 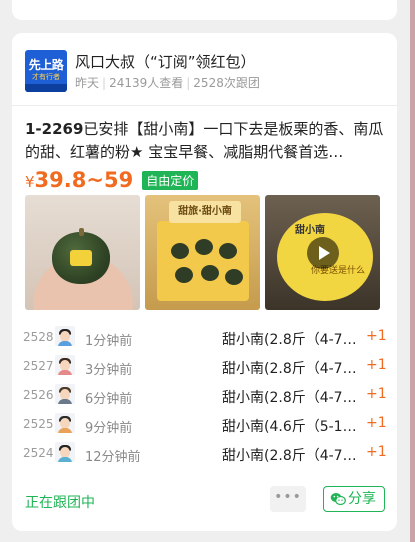 I want to click on share-button: 分享, so click(x=354, y=499).